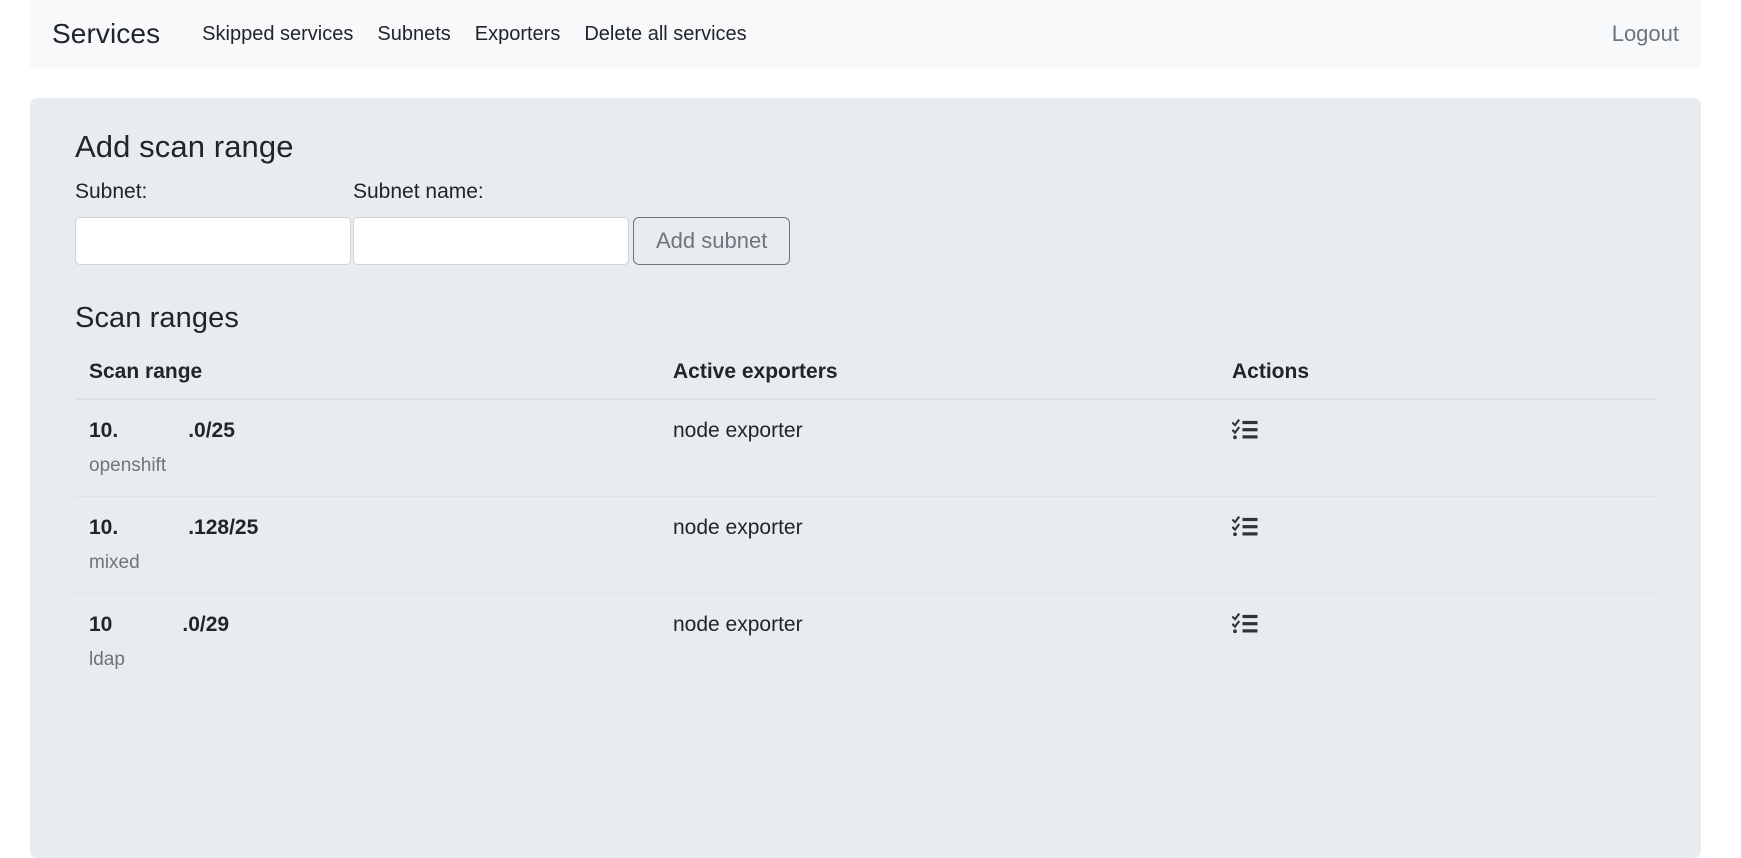 This screenshot has width=1741, height=858. I want to click on nav-link-delete-all-services: Delete all services, so click(665, 34).